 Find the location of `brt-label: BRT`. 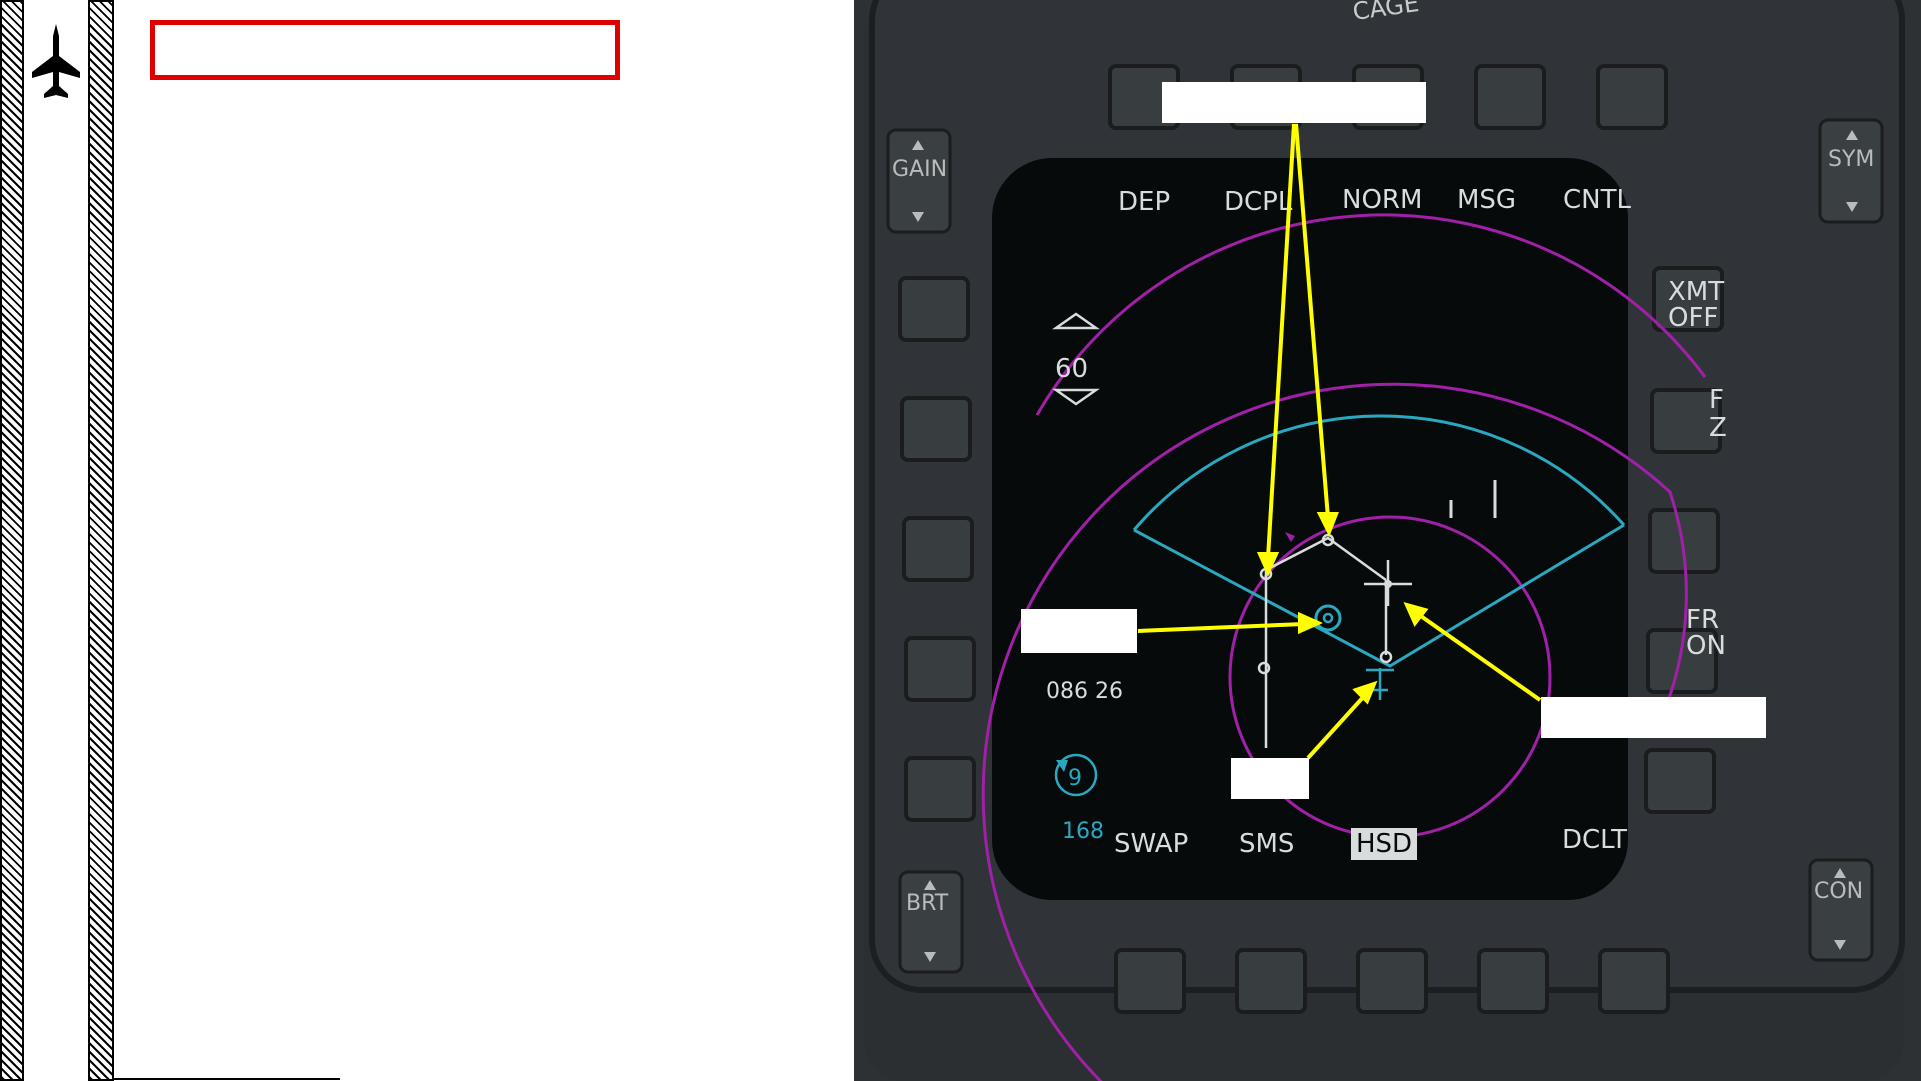

brt-label: BRT is located at coordinates (927, 903).